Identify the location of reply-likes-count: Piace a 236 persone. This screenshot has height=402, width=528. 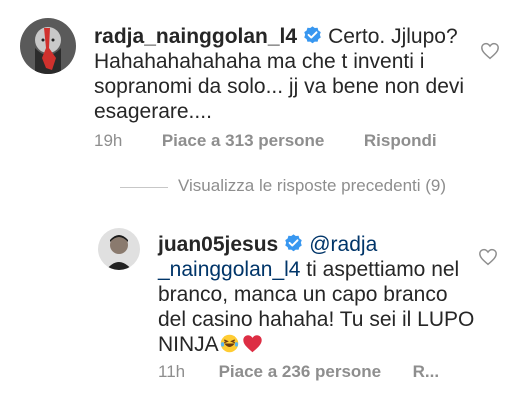
(300, 371).